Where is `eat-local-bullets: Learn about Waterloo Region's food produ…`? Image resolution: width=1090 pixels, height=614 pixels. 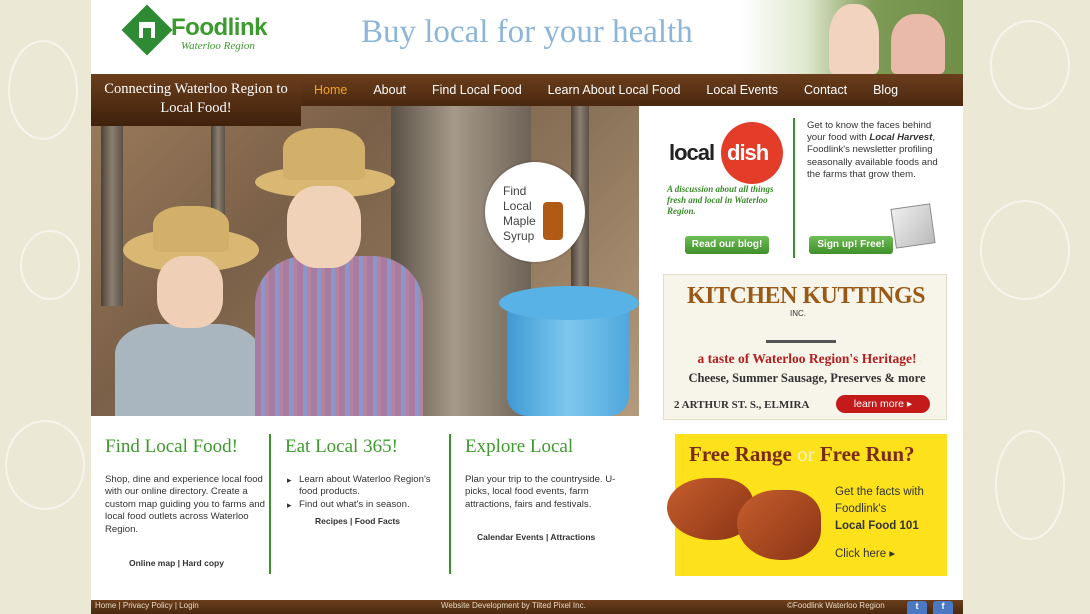
eat-local-bullets: Learn about Waterloo Region's food produ… is located at coordinates (362, 493).